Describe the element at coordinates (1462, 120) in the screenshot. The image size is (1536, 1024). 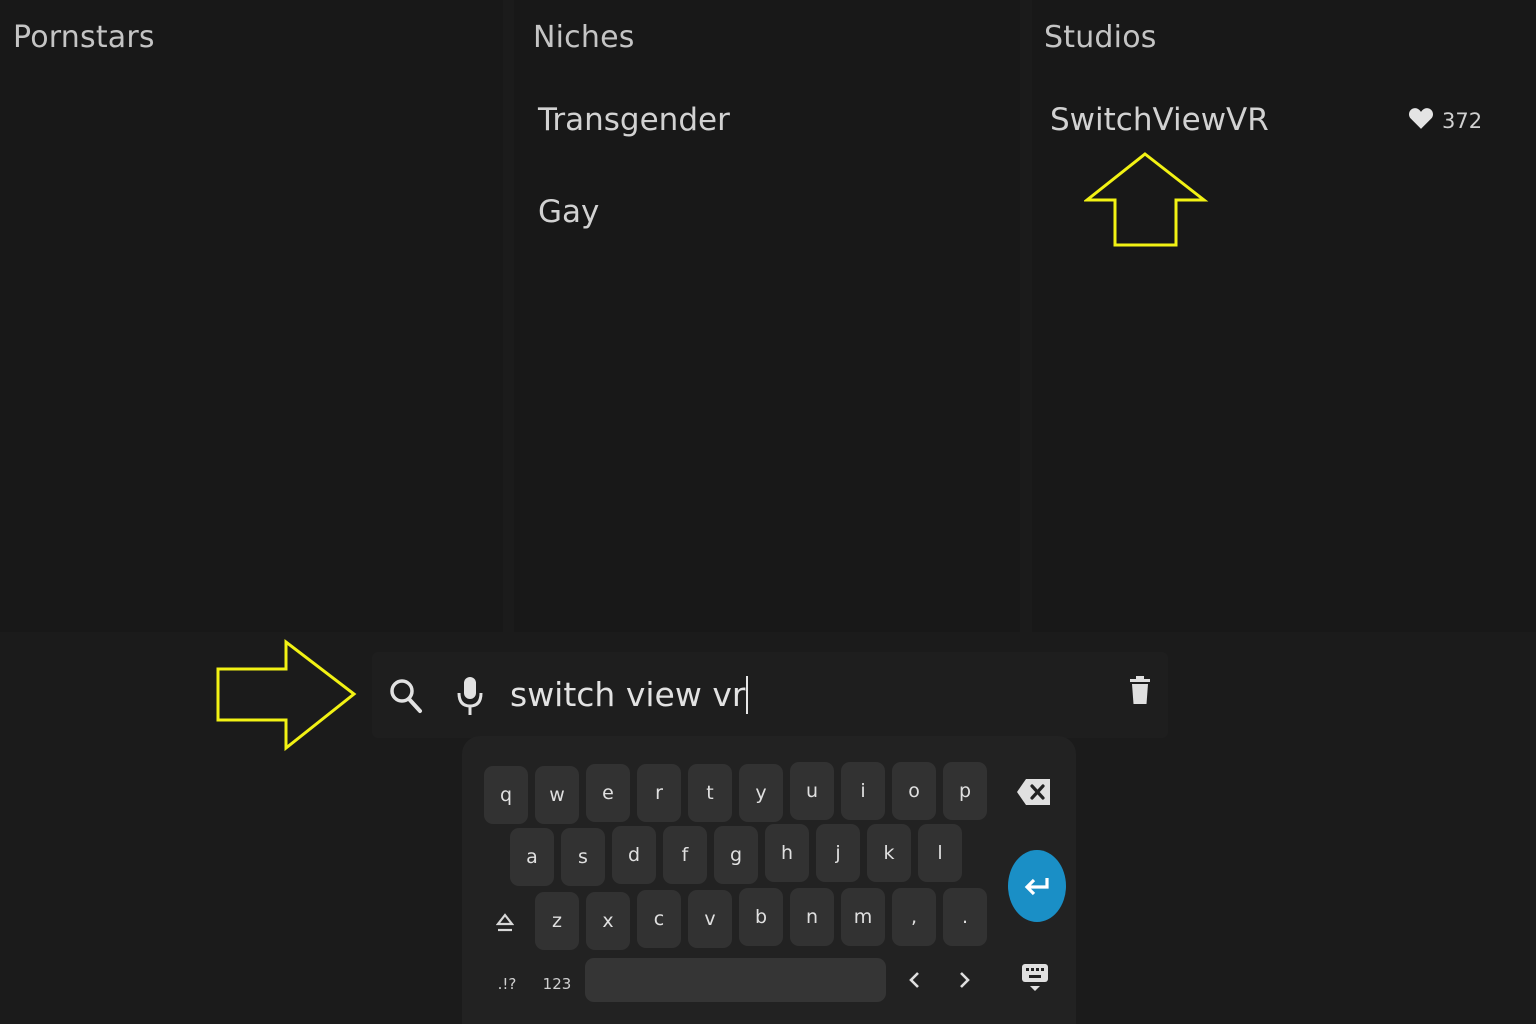
I see `likes-count: 372` at that location.